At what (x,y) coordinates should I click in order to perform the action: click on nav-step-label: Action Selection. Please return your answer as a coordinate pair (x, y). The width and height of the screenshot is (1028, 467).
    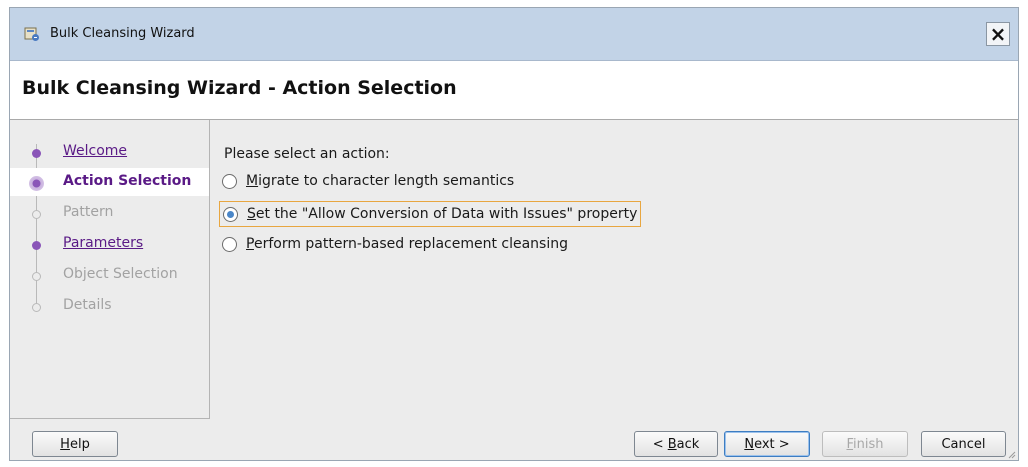
    Looking at the image, I should click on (127, 181).